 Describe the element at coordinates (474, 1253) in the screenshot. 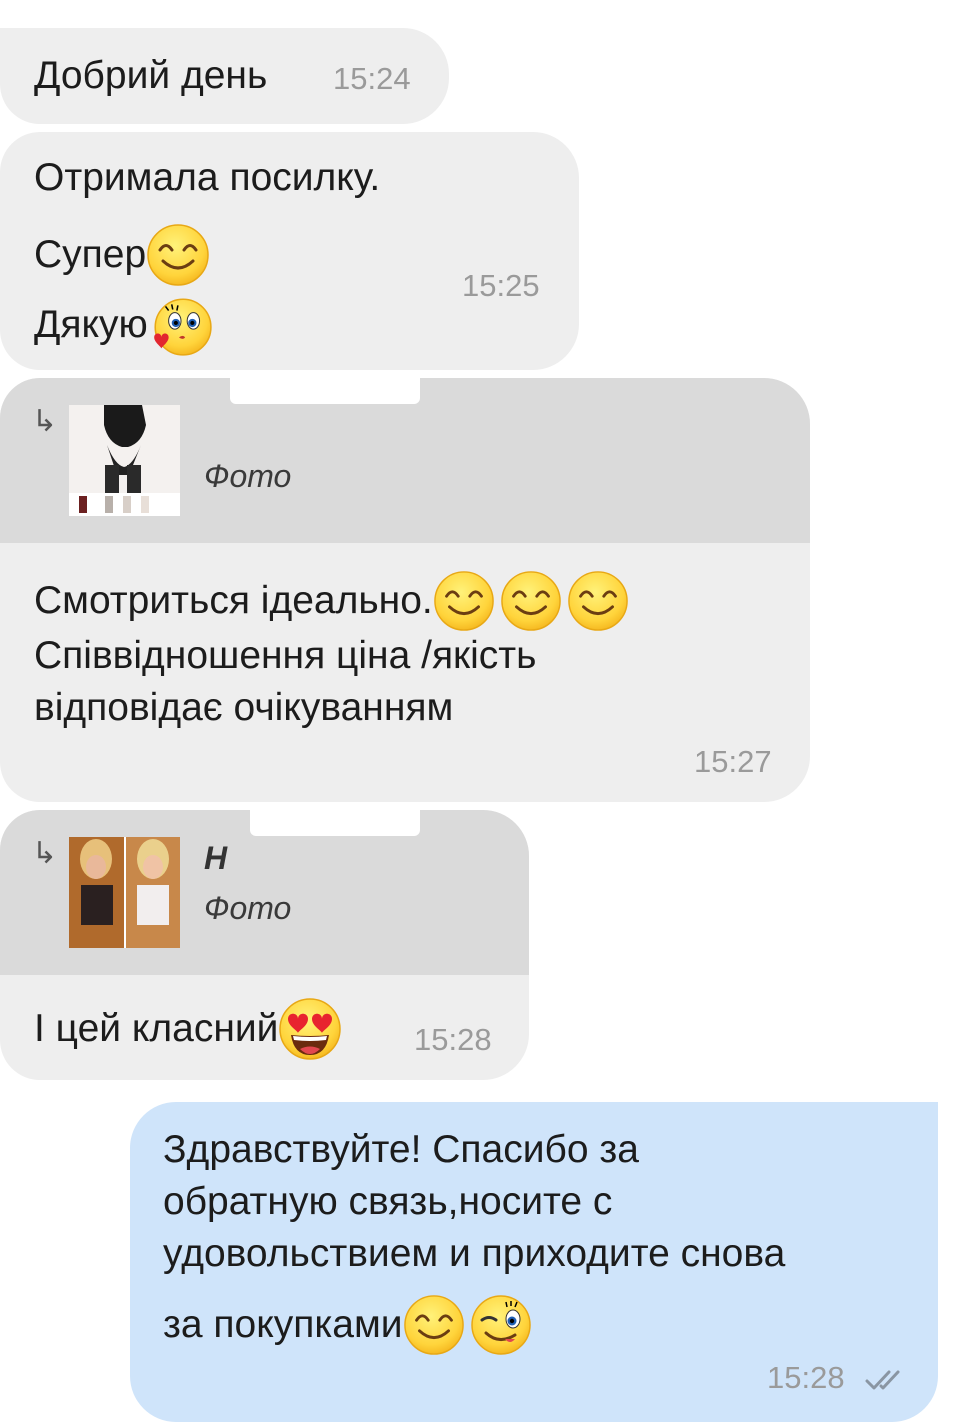

I see `message-line: удовольствием и приходите снова` at that location.